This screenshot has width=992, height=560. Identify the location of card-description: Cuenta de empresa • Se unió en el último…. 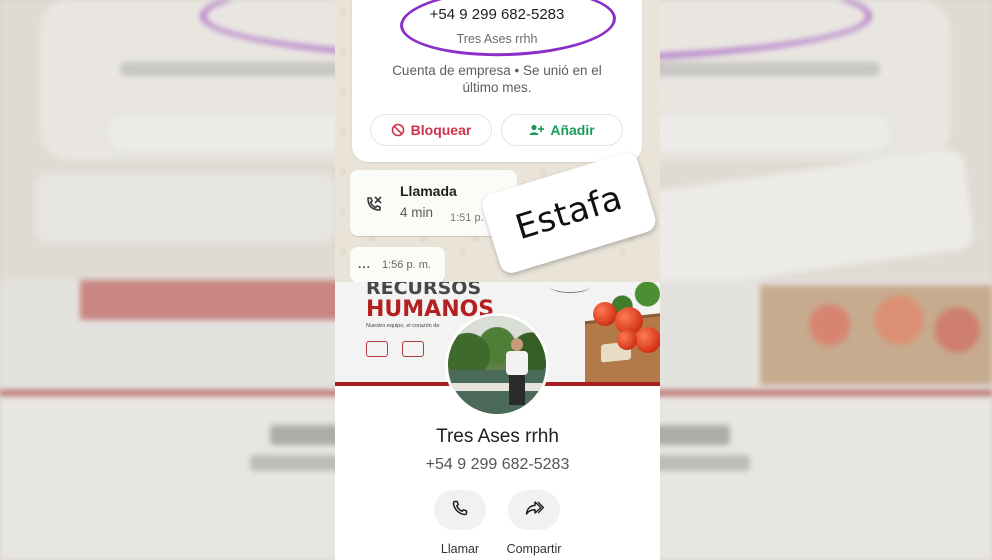
(497, 79).